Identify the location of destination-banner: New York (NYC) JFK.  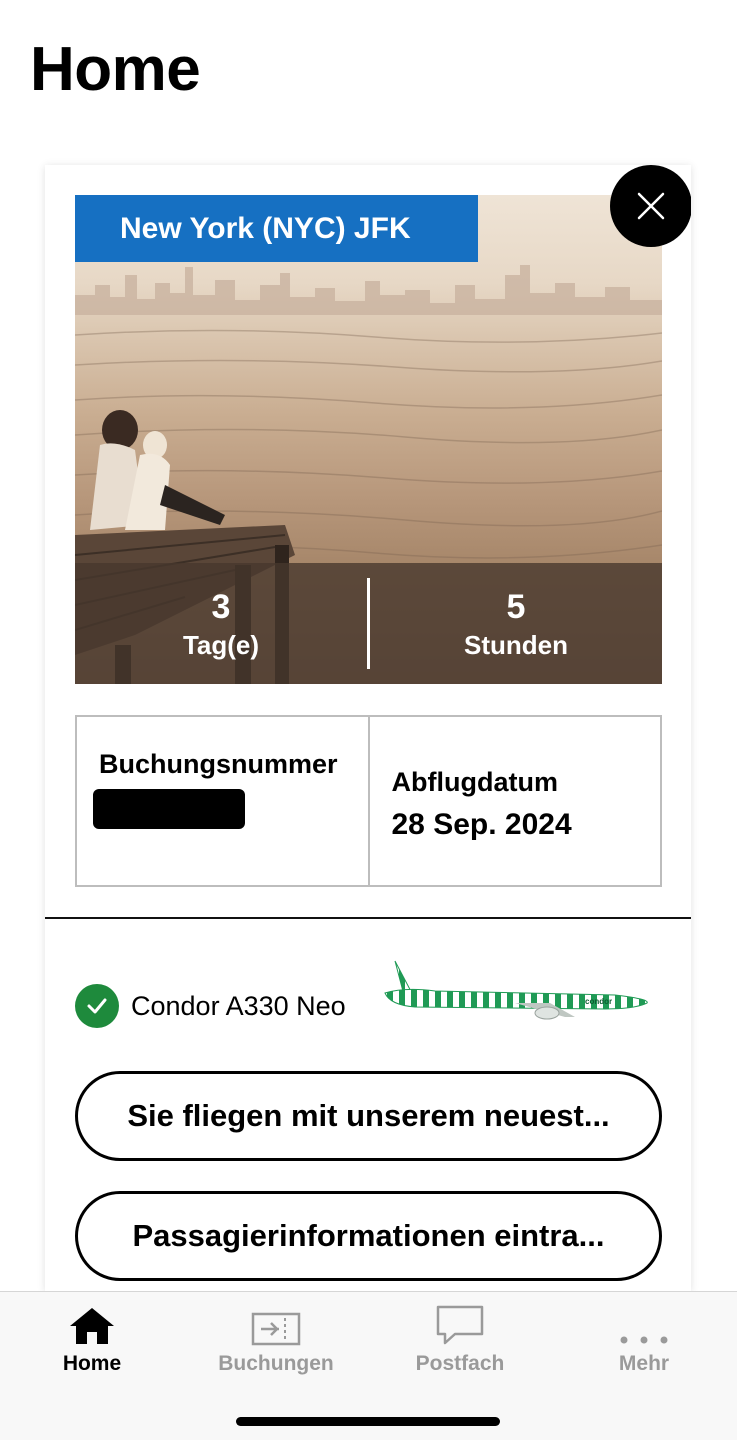
(276, 228).